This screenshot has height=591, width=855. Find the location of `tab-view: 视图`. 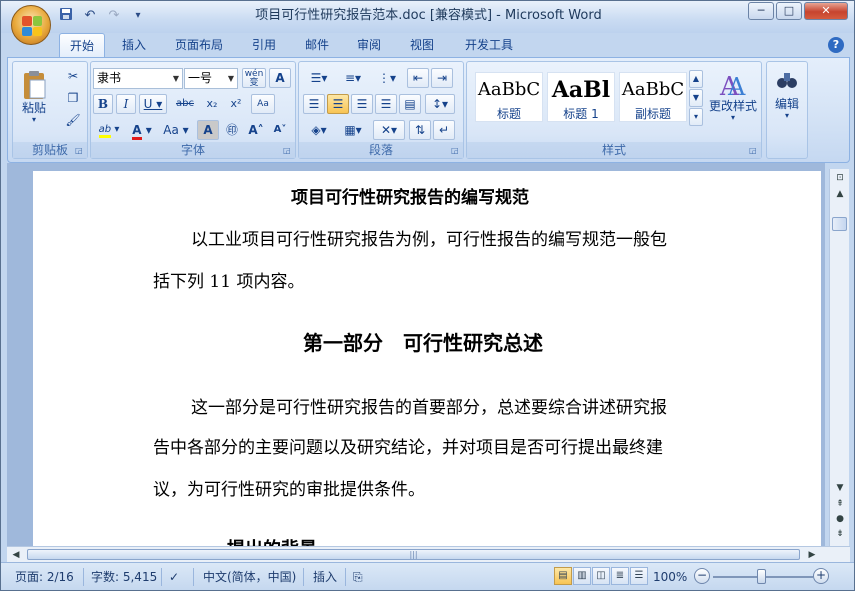

tab-view: 视图 is located at coordinates (422, 45).